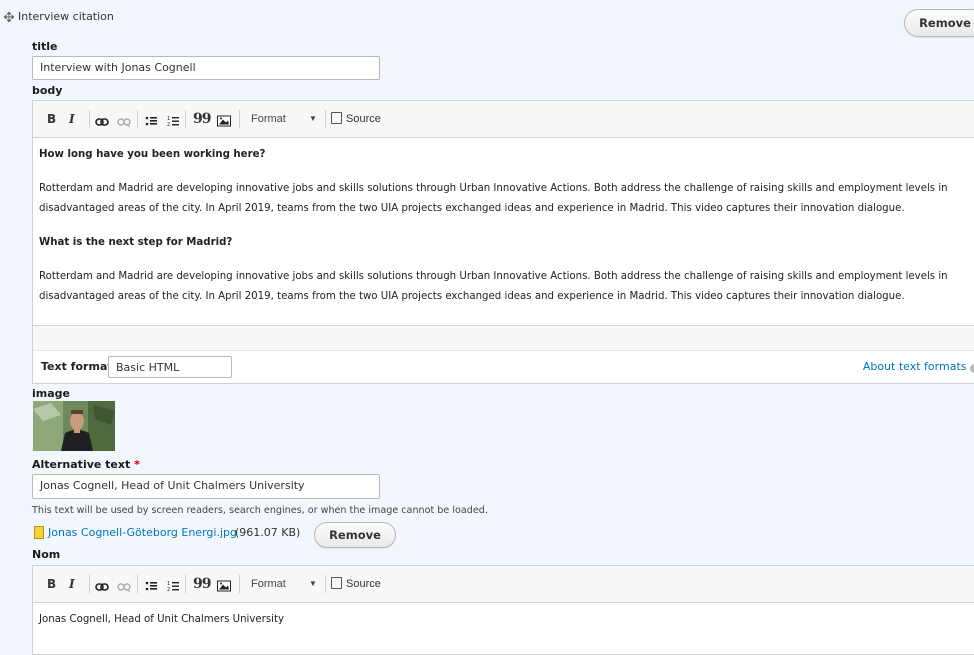 This screenshot has width=974, height=655. Describe the element at coordinates (9, 17) in the screenshot. I see `drag-handle-icon` at that location.